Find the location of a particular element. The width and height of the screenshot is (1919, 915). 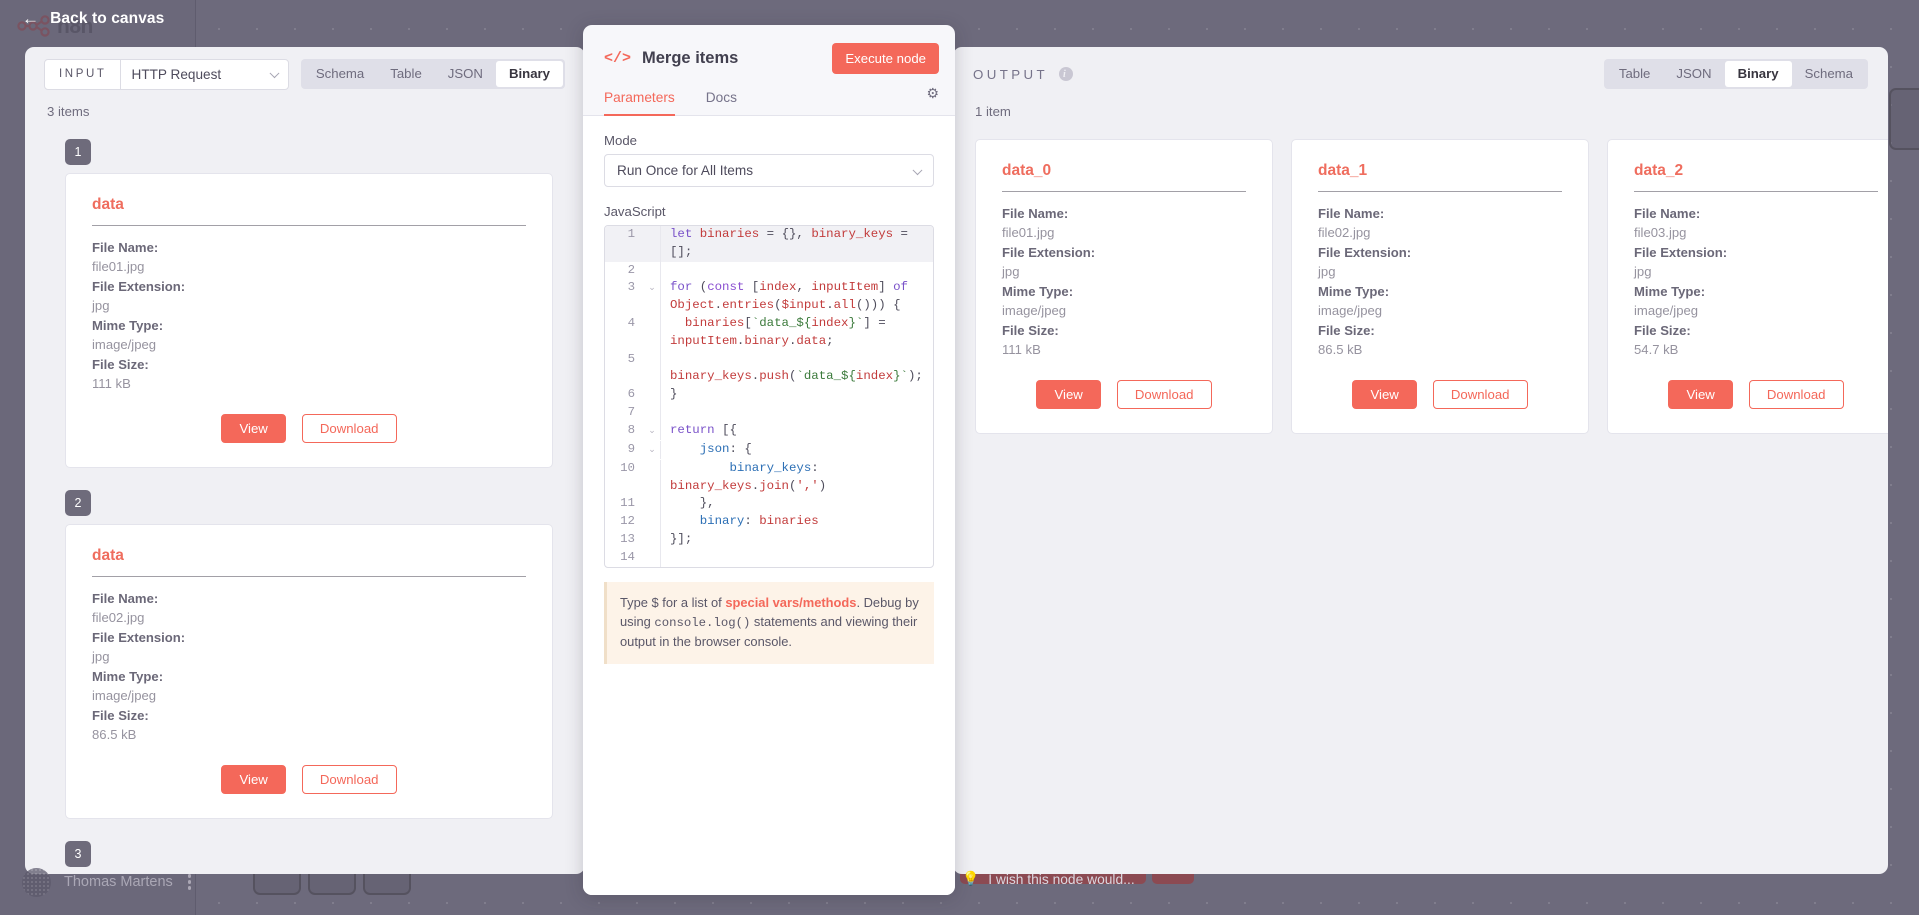

code-line: 2 is located at coordinates (769, 270).